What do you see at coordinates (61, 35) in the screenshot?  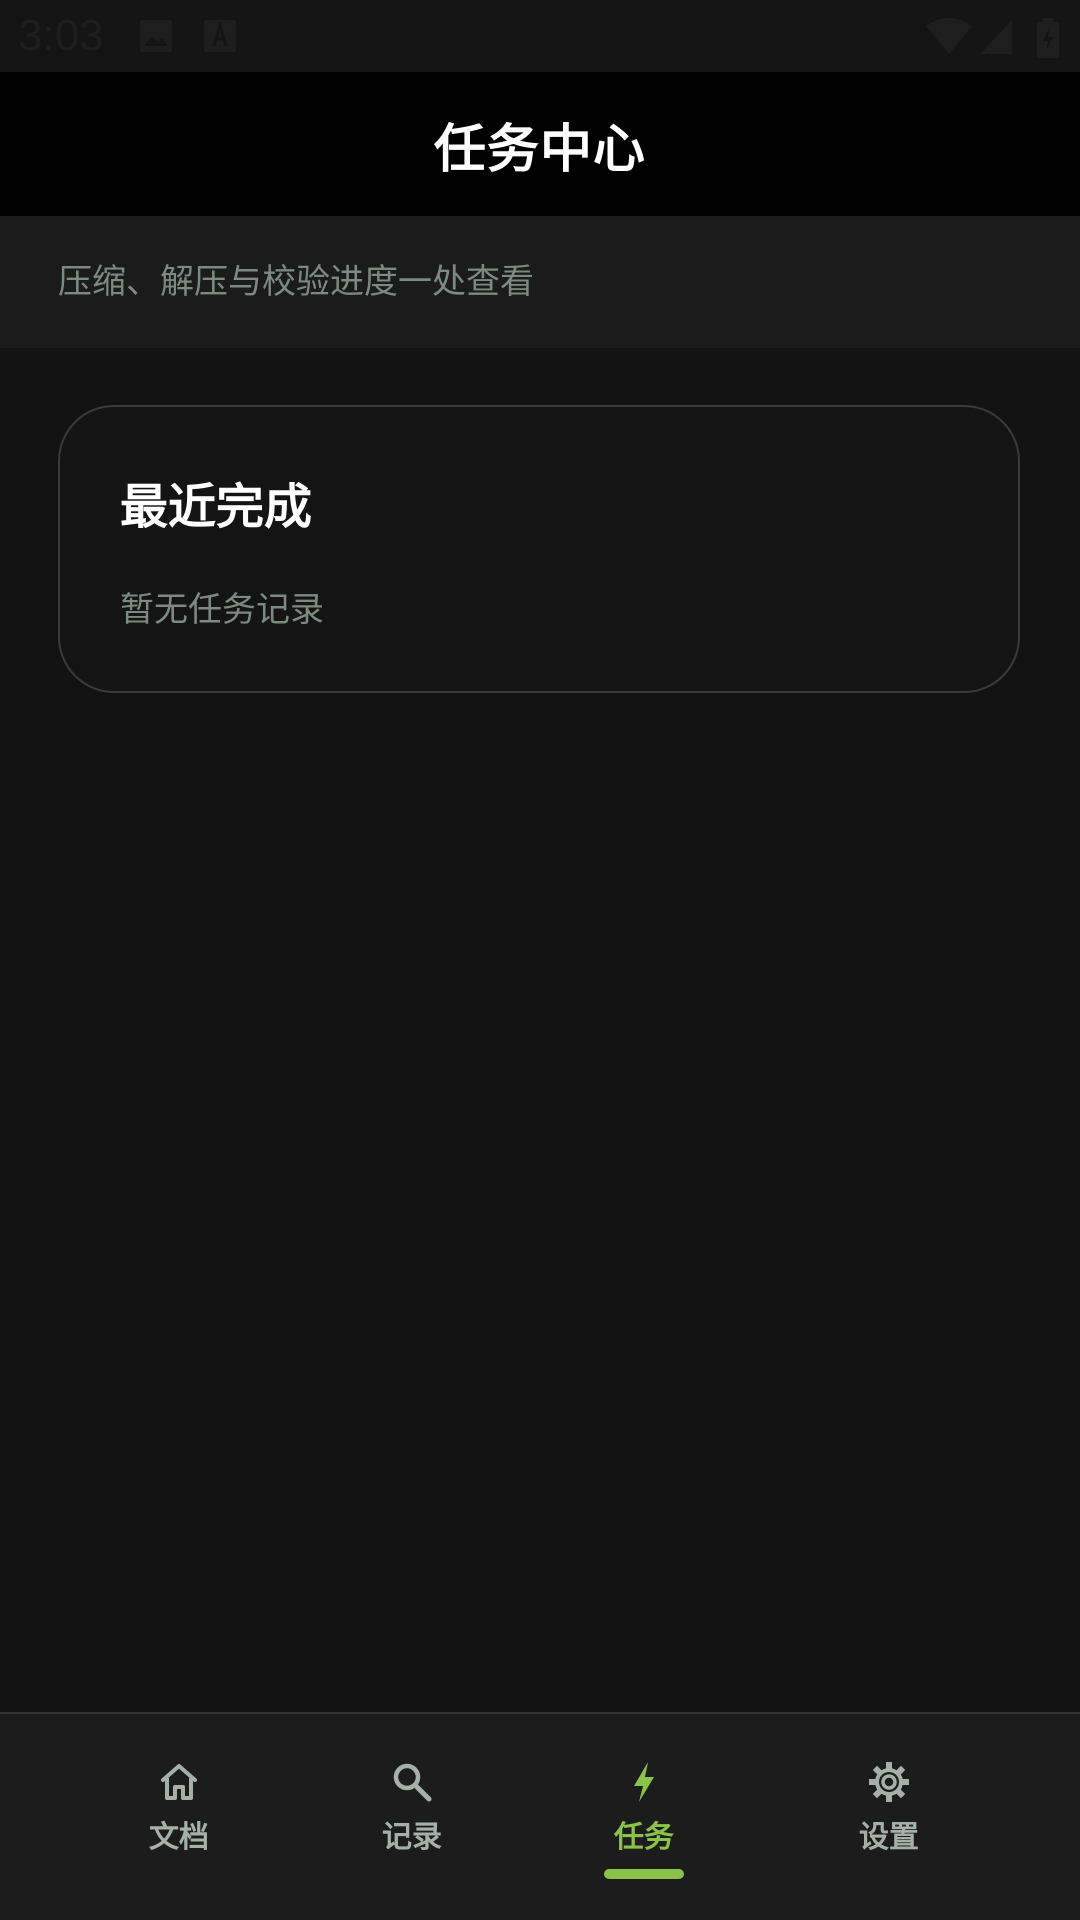 I see `status-time: 3:03` at bounding box center [61, 35].